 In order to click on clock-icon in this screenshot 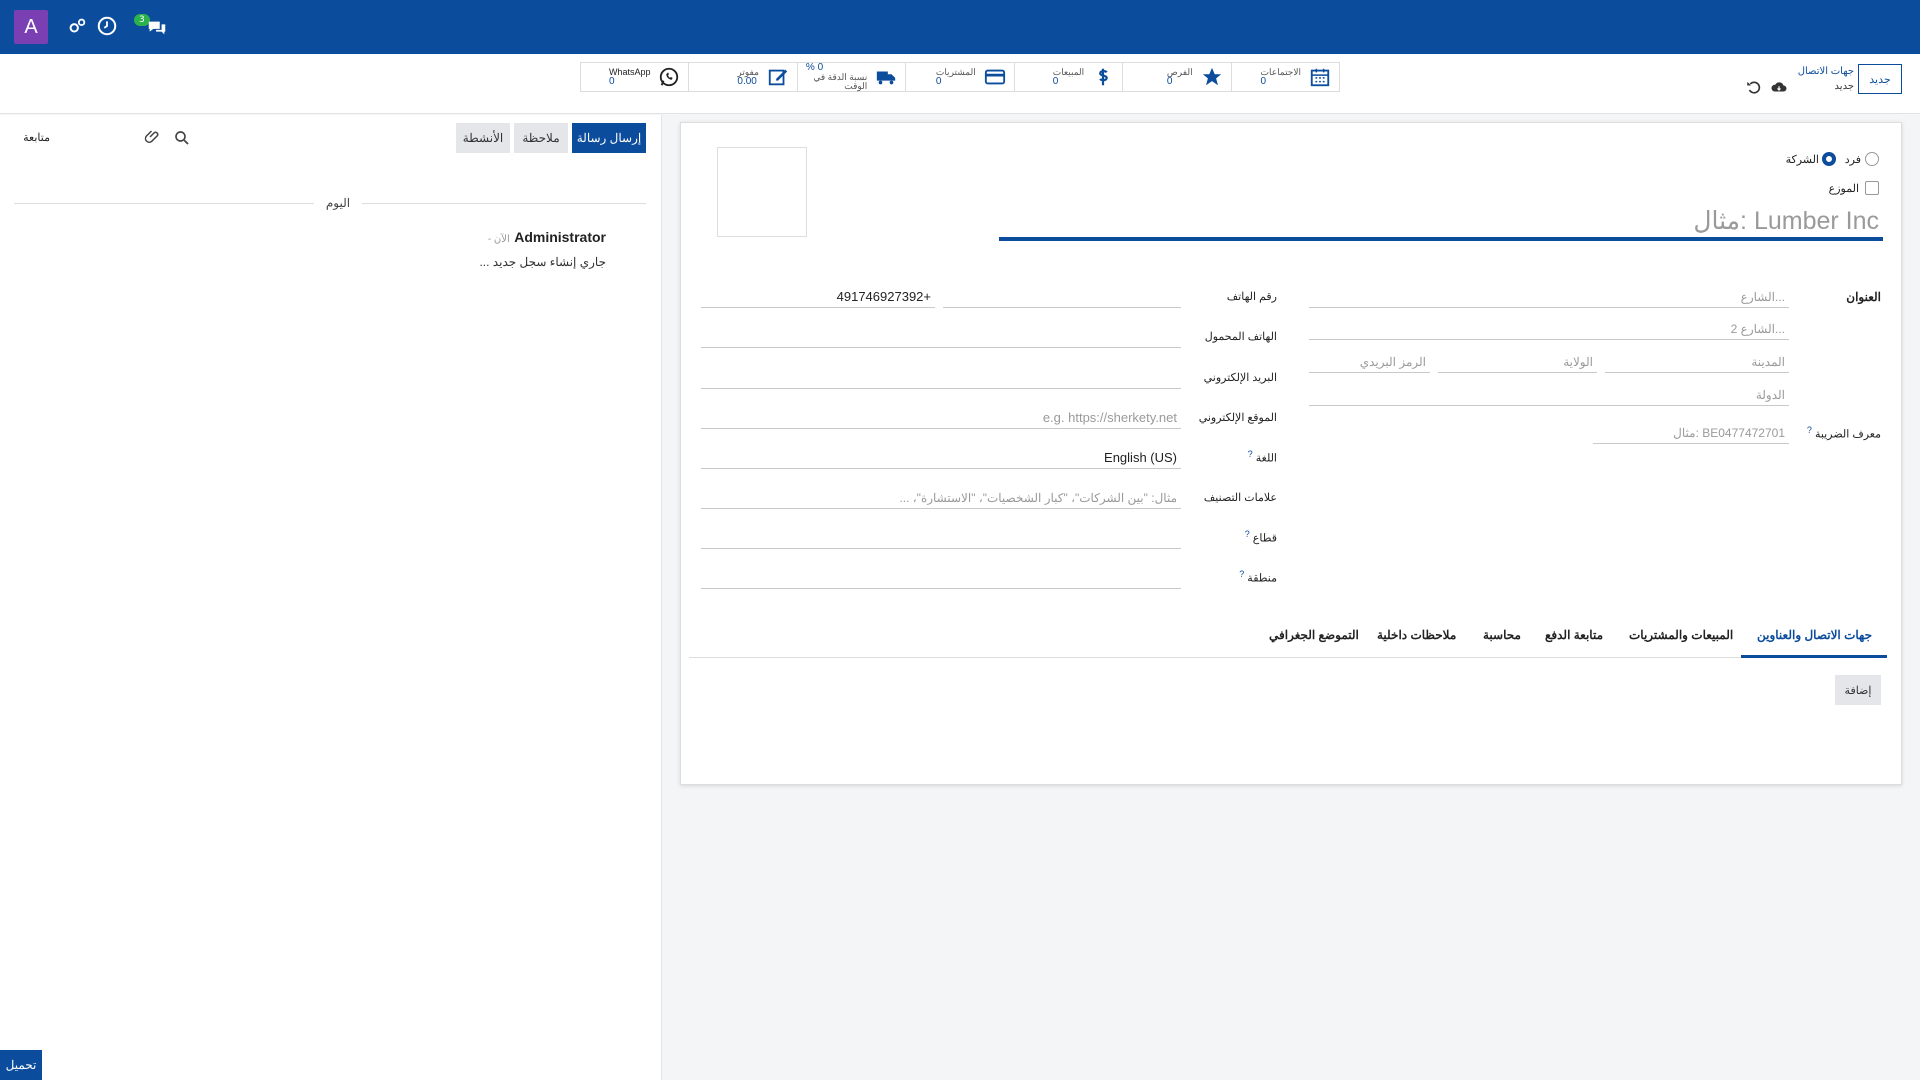, I will do `click(107, 26)`.